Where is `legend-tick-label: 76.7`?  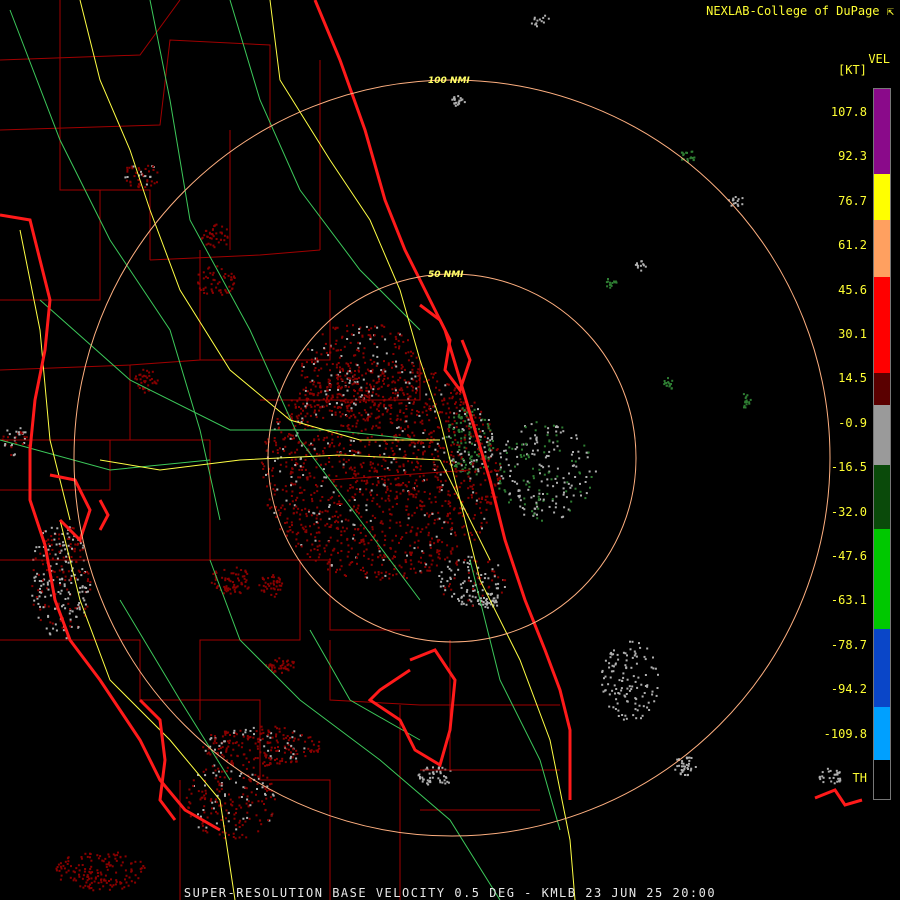 legend-tick-label: 76.7 is located at coordinates (852, 200).